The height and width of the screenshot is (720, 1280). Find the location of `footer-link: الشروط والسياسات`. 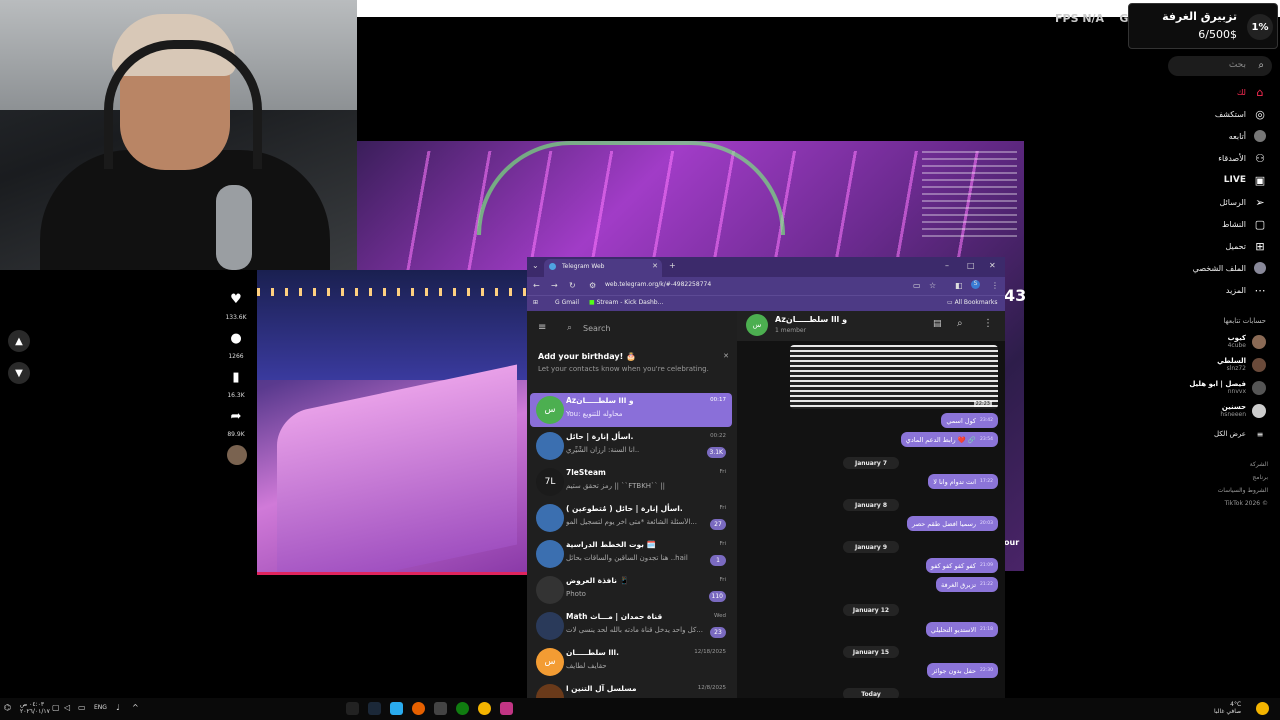

footer-link: الشروط والسياسات is located at coordinates (1243, 490).